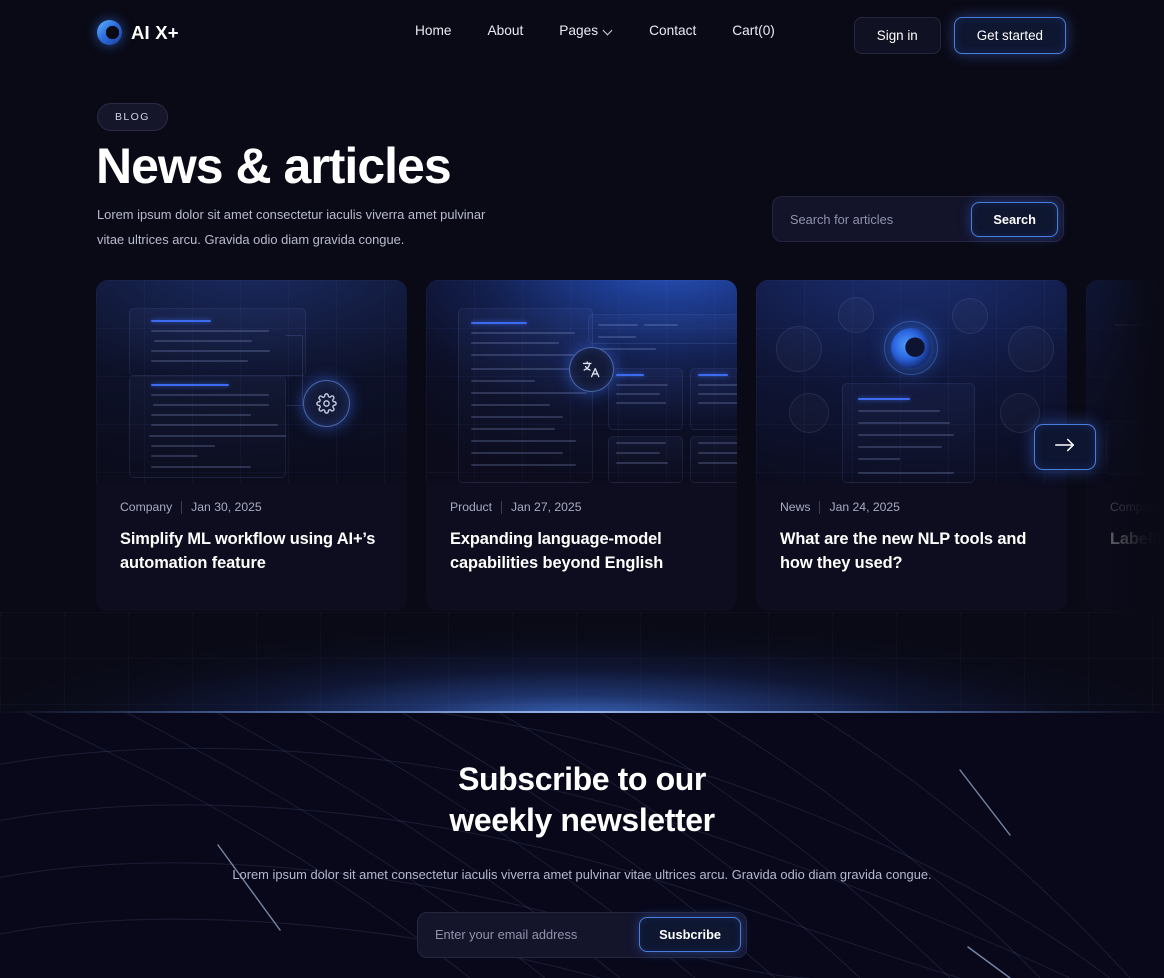  What do you see at coordinates (226, 507) in the screenshot?
I see `article-date: Jan 30, 2025` at bounding box center [226, 507].